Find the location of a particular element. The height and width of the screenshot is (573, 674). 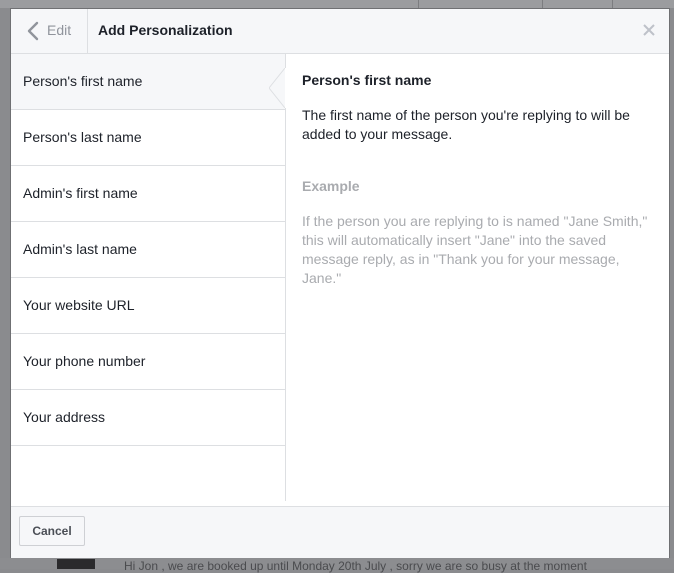

background-header-strip is located at coordinates (337, 4).